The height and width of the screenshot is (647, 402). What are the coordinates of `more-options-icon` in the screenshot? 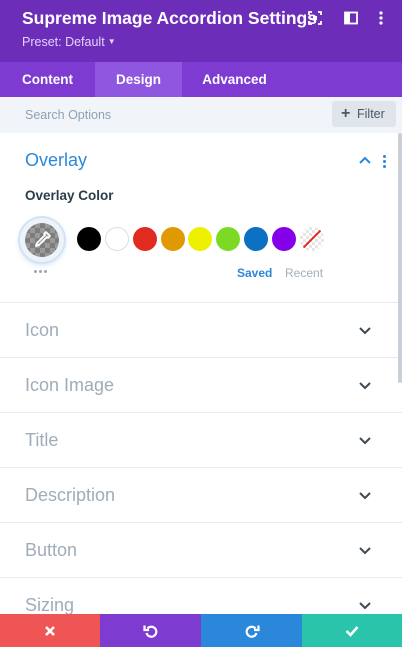 It's located at (43, 272).